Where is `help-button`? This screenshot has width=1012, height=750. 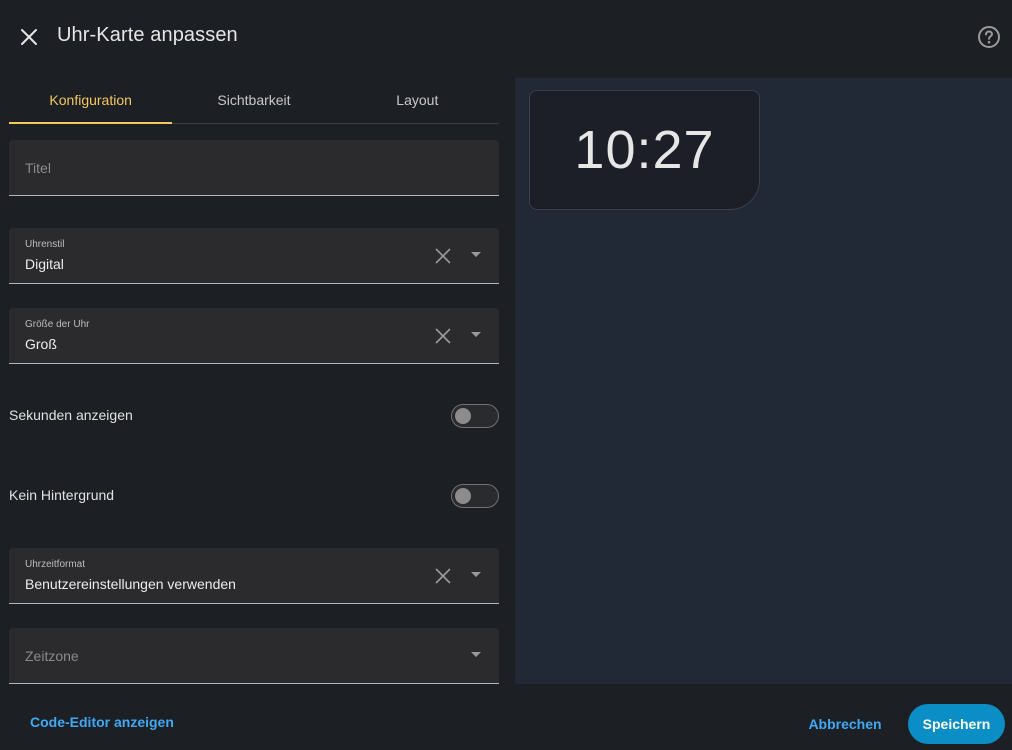
help-button is located at coordinates (989, 37).